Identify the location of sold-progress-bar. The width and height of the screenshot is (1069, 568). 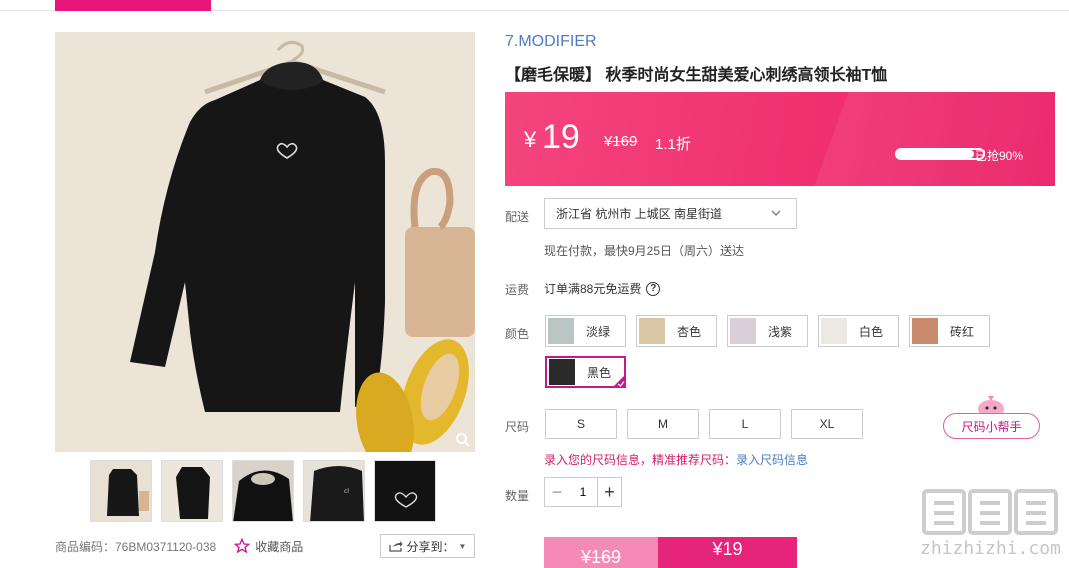
(940, 154).